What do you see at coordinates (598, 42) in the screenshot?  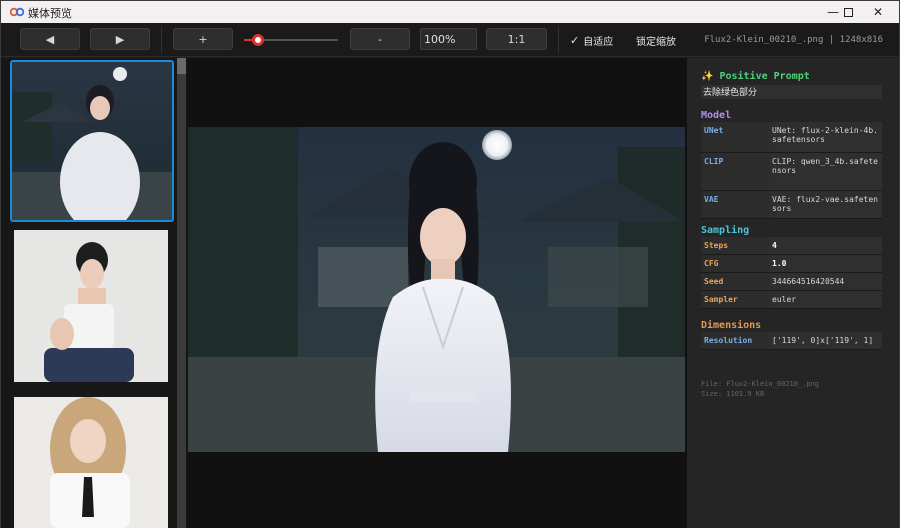 I see `fit-label: 自适应` at bounding box center [598, 42].